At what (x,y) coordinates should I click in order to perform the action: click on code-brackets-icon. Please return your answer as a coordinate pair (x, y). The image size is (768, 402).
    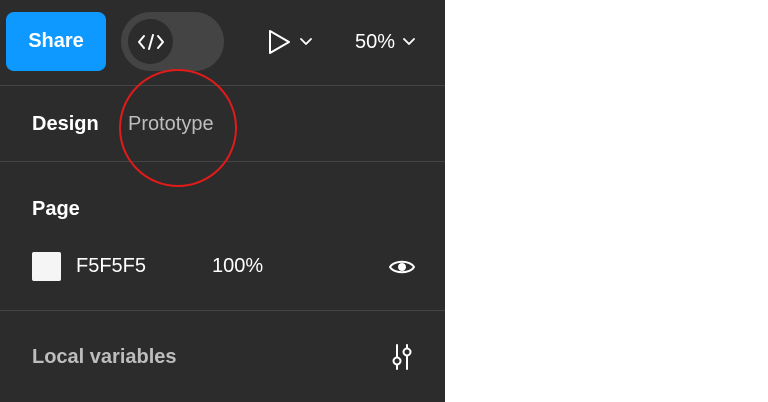
    Looking at the image, I should click on (150, 41).